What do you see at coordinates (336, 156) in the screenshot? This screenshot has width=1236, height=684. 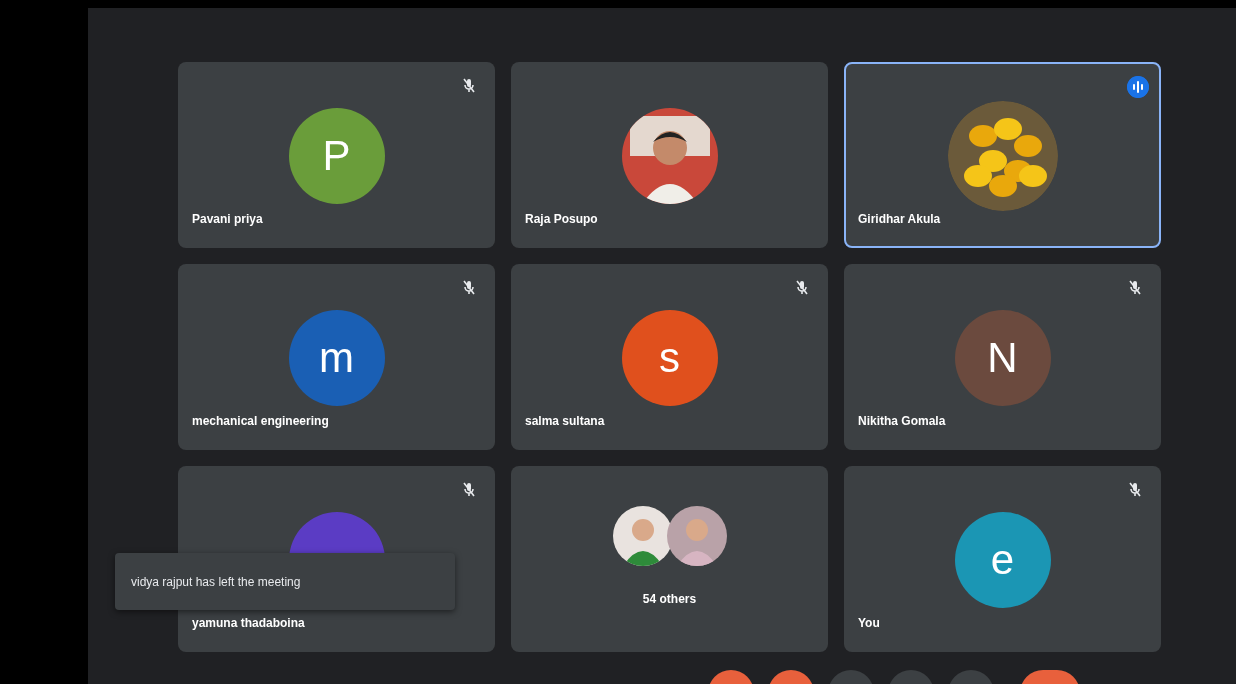 I see `avatar-letter: P` at bounding box center [336, 156].